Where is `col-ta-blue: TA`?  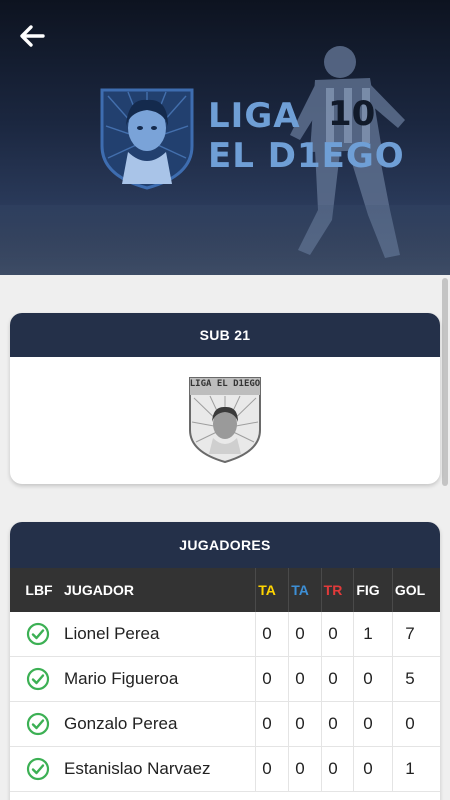 col-ta-blue: TA is located at coordinates (300, 590).